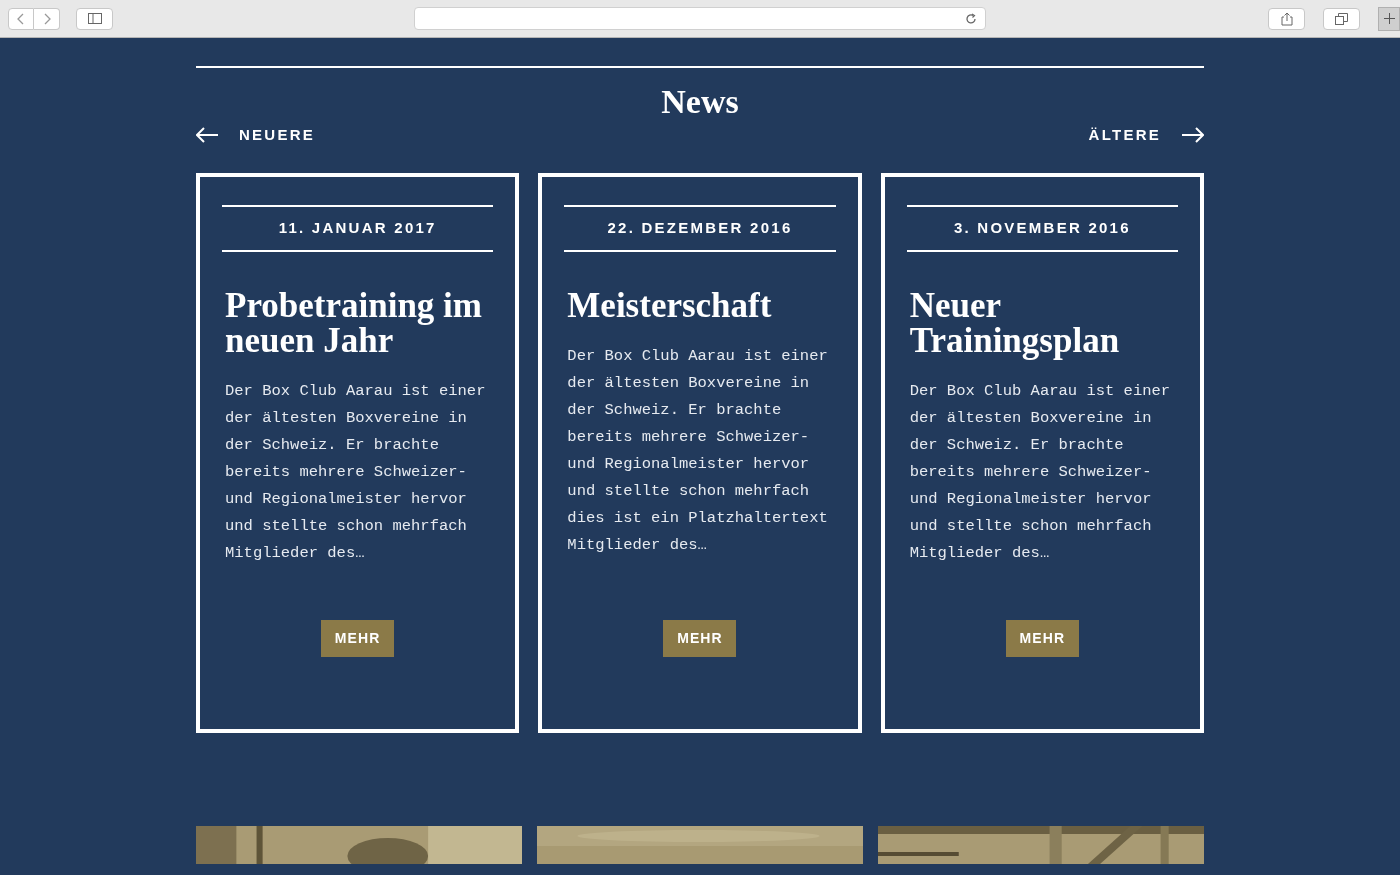 The height and width of the screenshot is (875, 1400). Describe the element at coordinates (700, 18) in the screenshot. I see `address-field` at that location.